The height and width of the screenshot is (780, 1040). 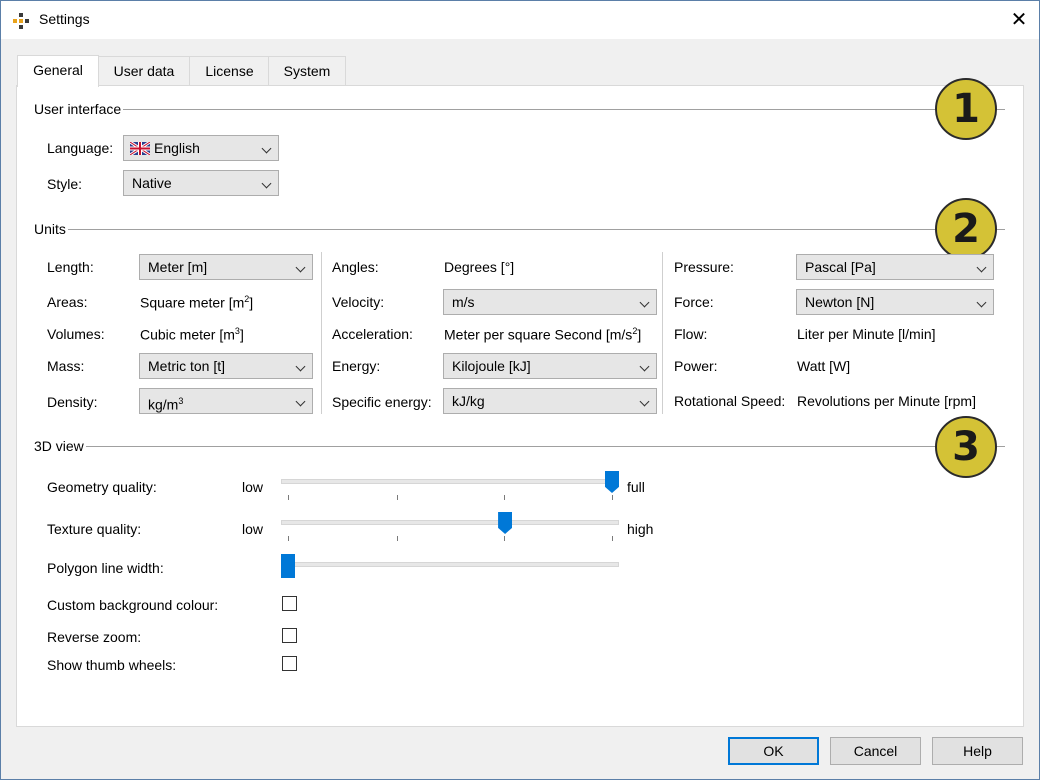 What do you see at coordinates (187, 366) in the screenshot?
I see `mass-value: Metric ton [t]` at bounding box center [187, 366].